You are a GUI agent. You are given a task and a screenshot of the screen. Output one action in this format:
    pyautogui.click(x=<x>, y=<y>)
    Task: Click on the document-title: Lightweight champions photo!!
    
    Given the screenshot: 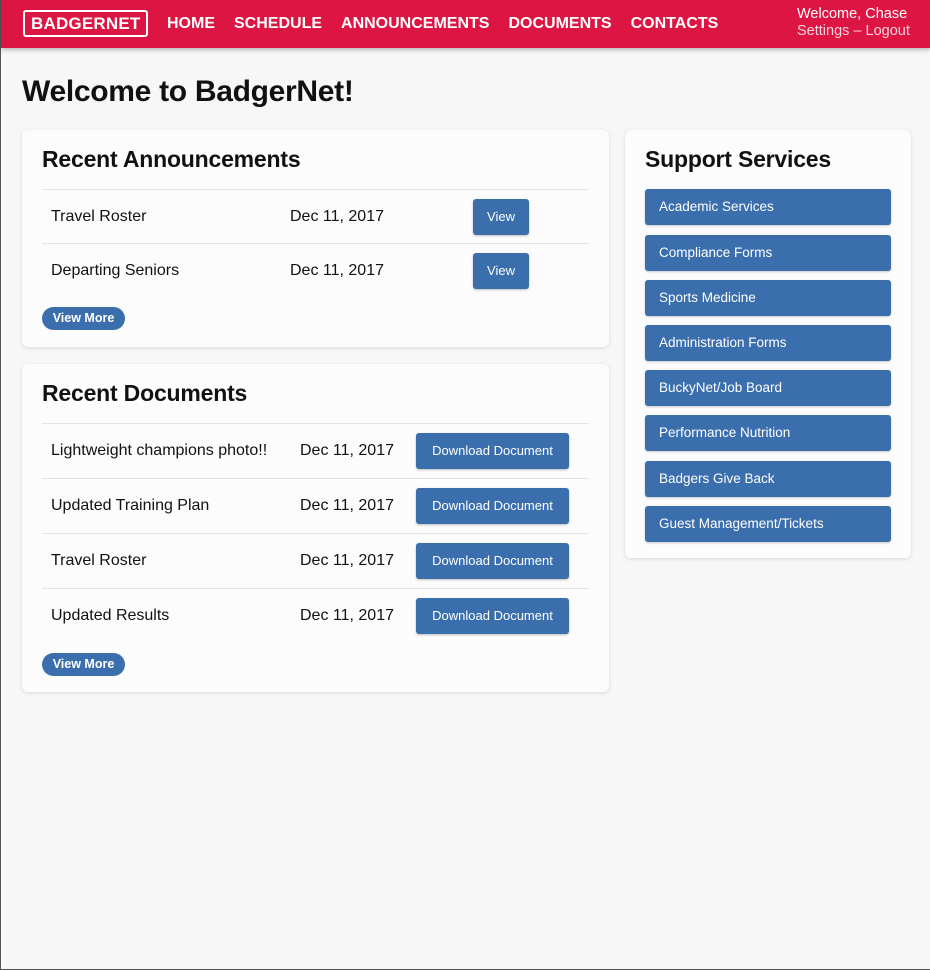 What is the action you would take?
    pyautogui.click(x=159, y=450)
    